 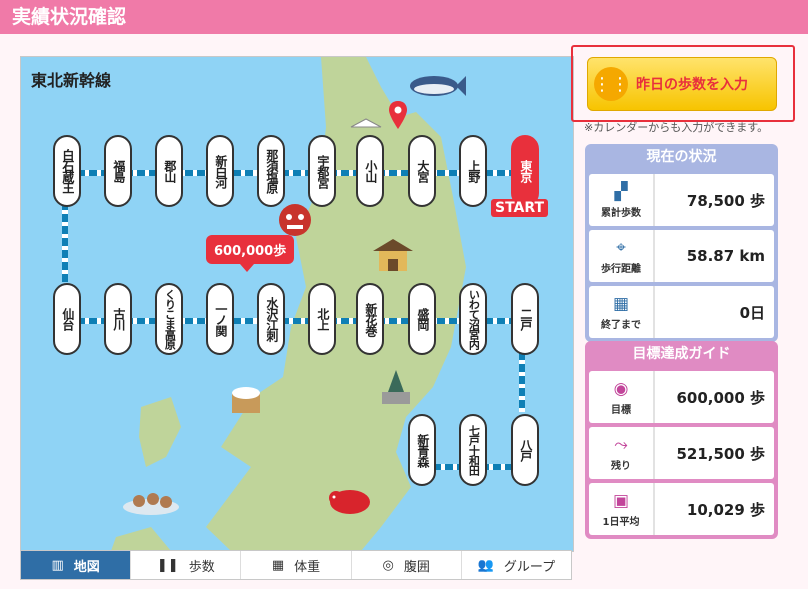 I want to click on calendar-icon: ▦, so click(x=621, y=303).